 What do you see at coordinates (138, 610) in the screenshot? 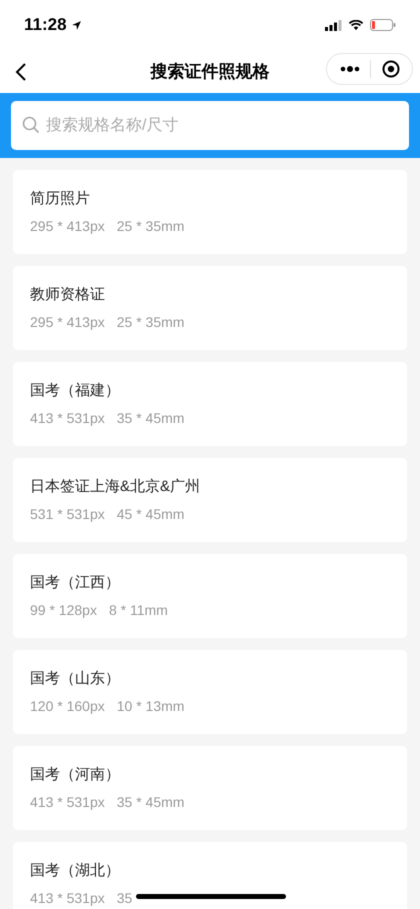
I see `print-size: 8 * 11mm` at bounding box center [138, 610].